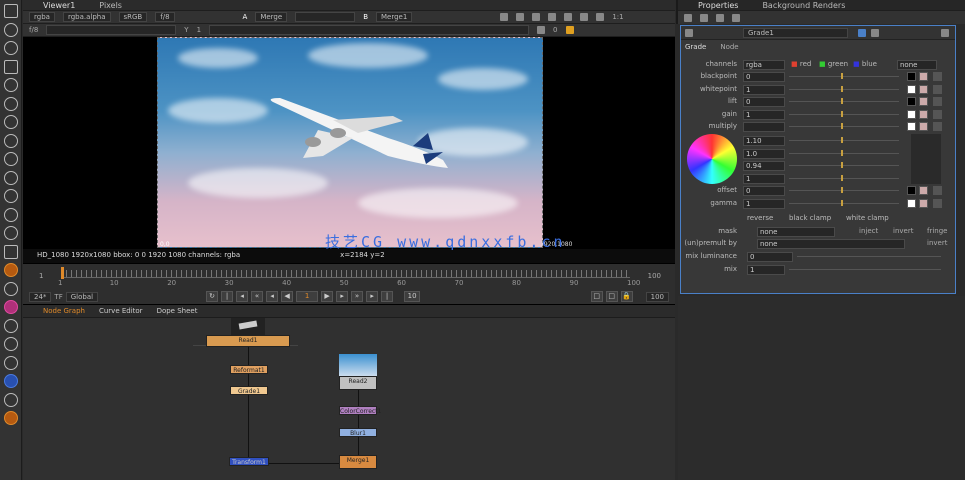 This screenshot has width=965, height=480. I want to click on whitepoint-slider, so click(844, 88).